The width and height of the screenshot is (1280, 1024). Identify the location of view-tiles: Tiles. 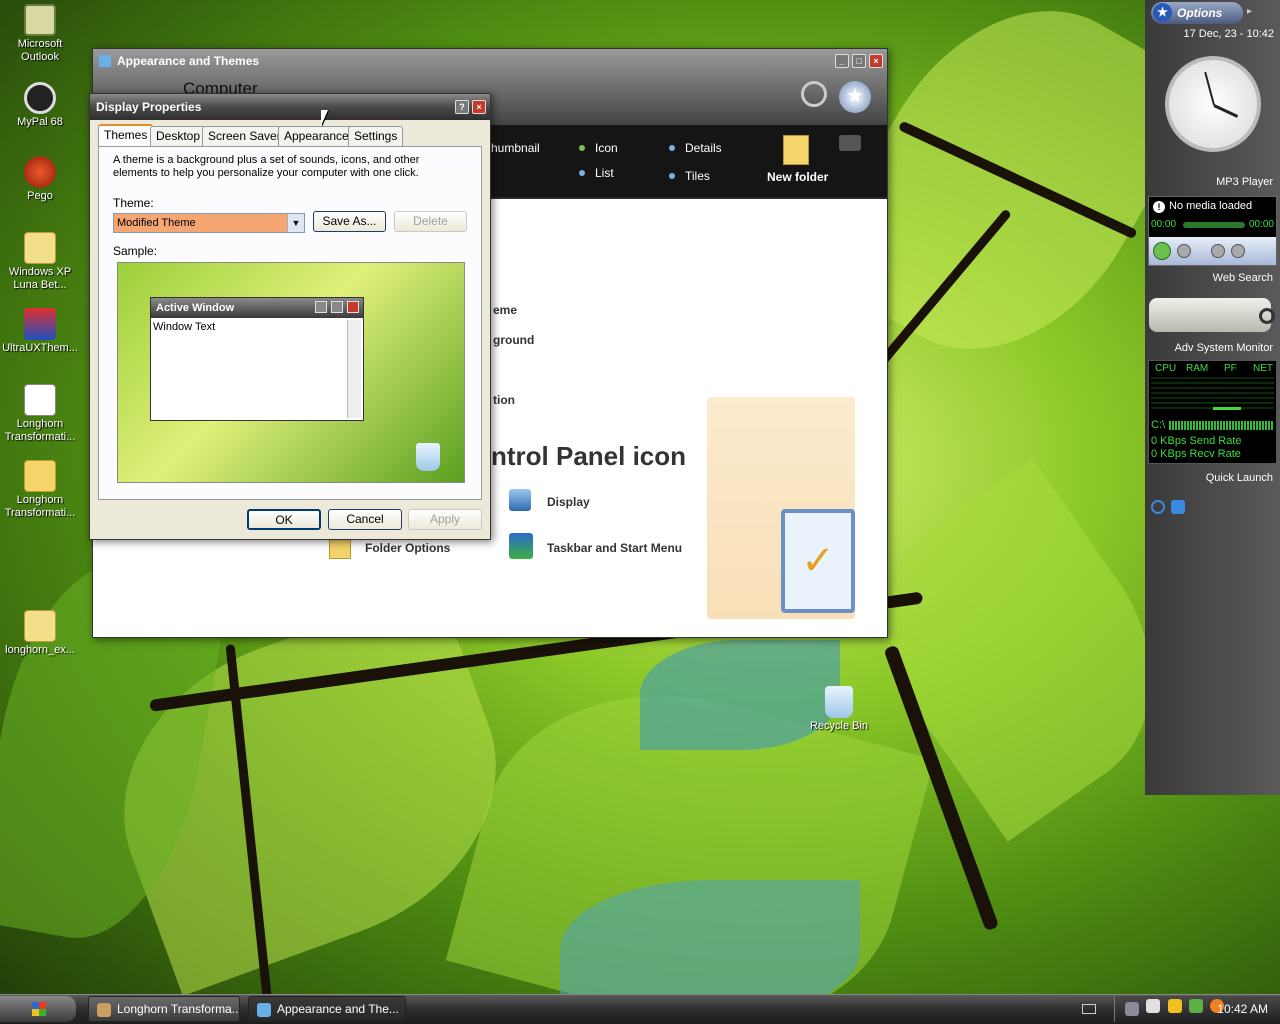
(697, 176).